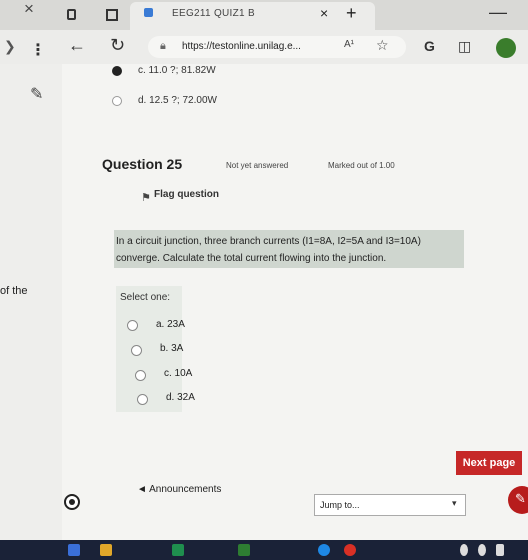  Describe the element at coordinates (324, 550) in the screenshot. I see `taskbar-edge-icon` at that location.